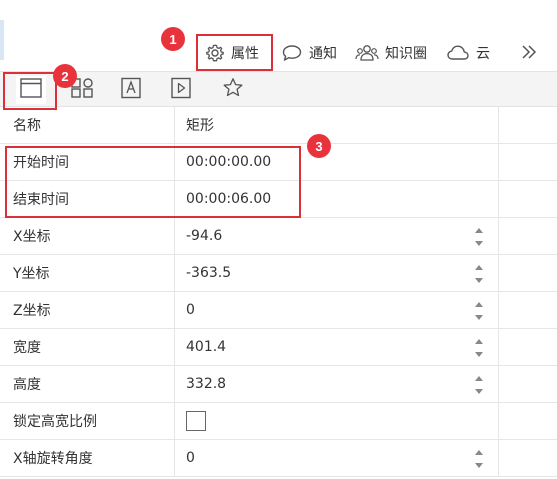  I want to click on text-box-icon, so click(131, 90).